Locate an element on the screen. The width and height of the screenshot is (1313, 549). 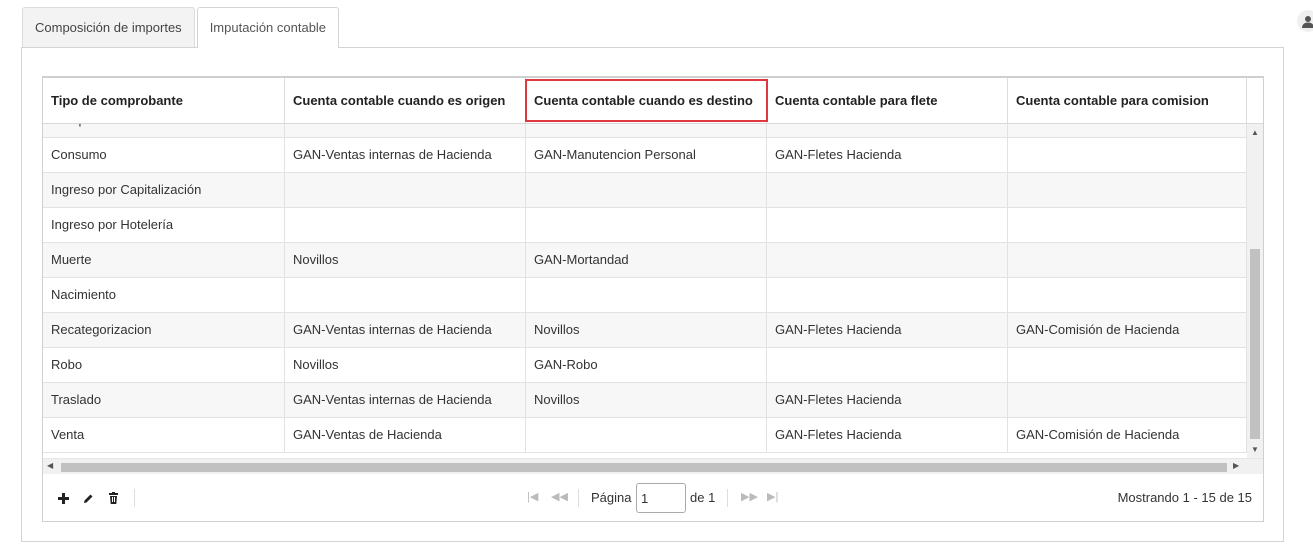
scroll-left-icon: ◀ is located at coordinates (50, 465).